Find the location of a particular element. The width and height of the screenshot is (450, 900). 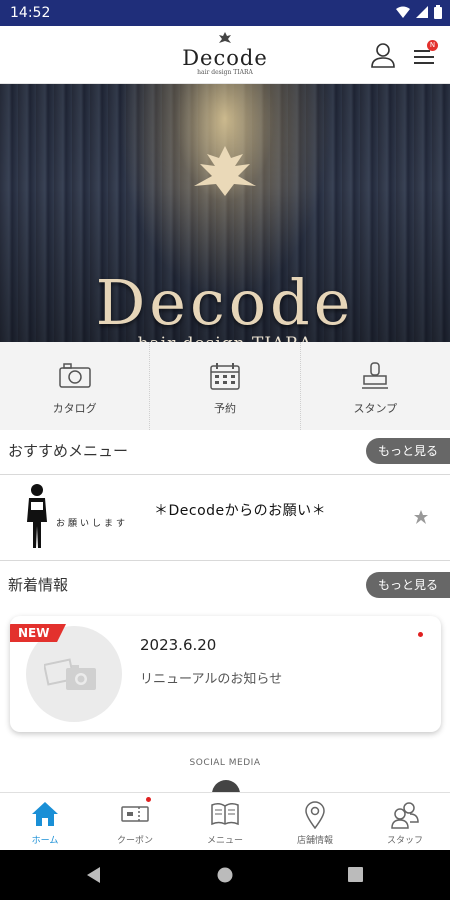

tab-menu: メニュー is located at coordinates (225, 821).